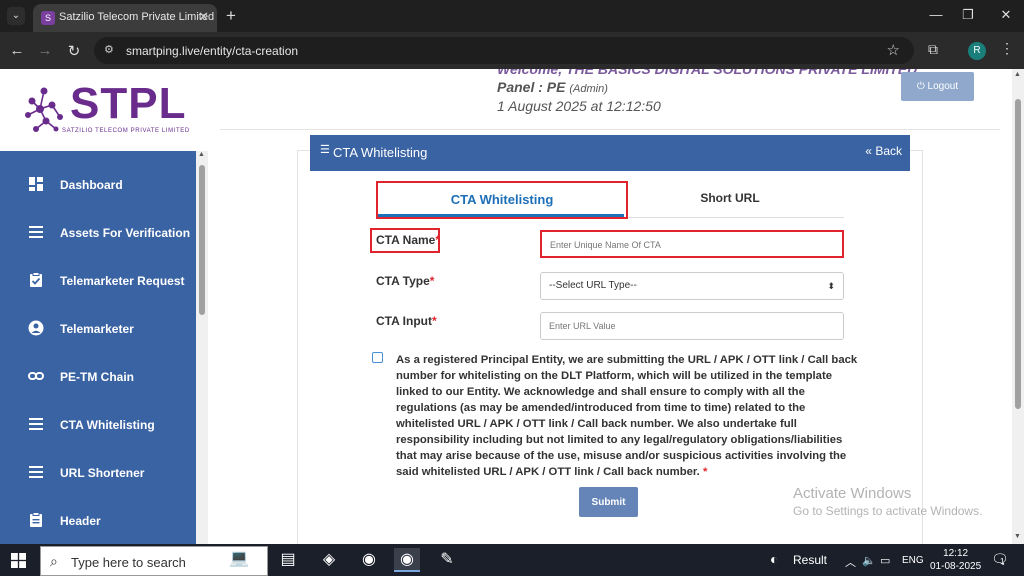  I want to click on close-window-button: ✕, so click(1006, 15).